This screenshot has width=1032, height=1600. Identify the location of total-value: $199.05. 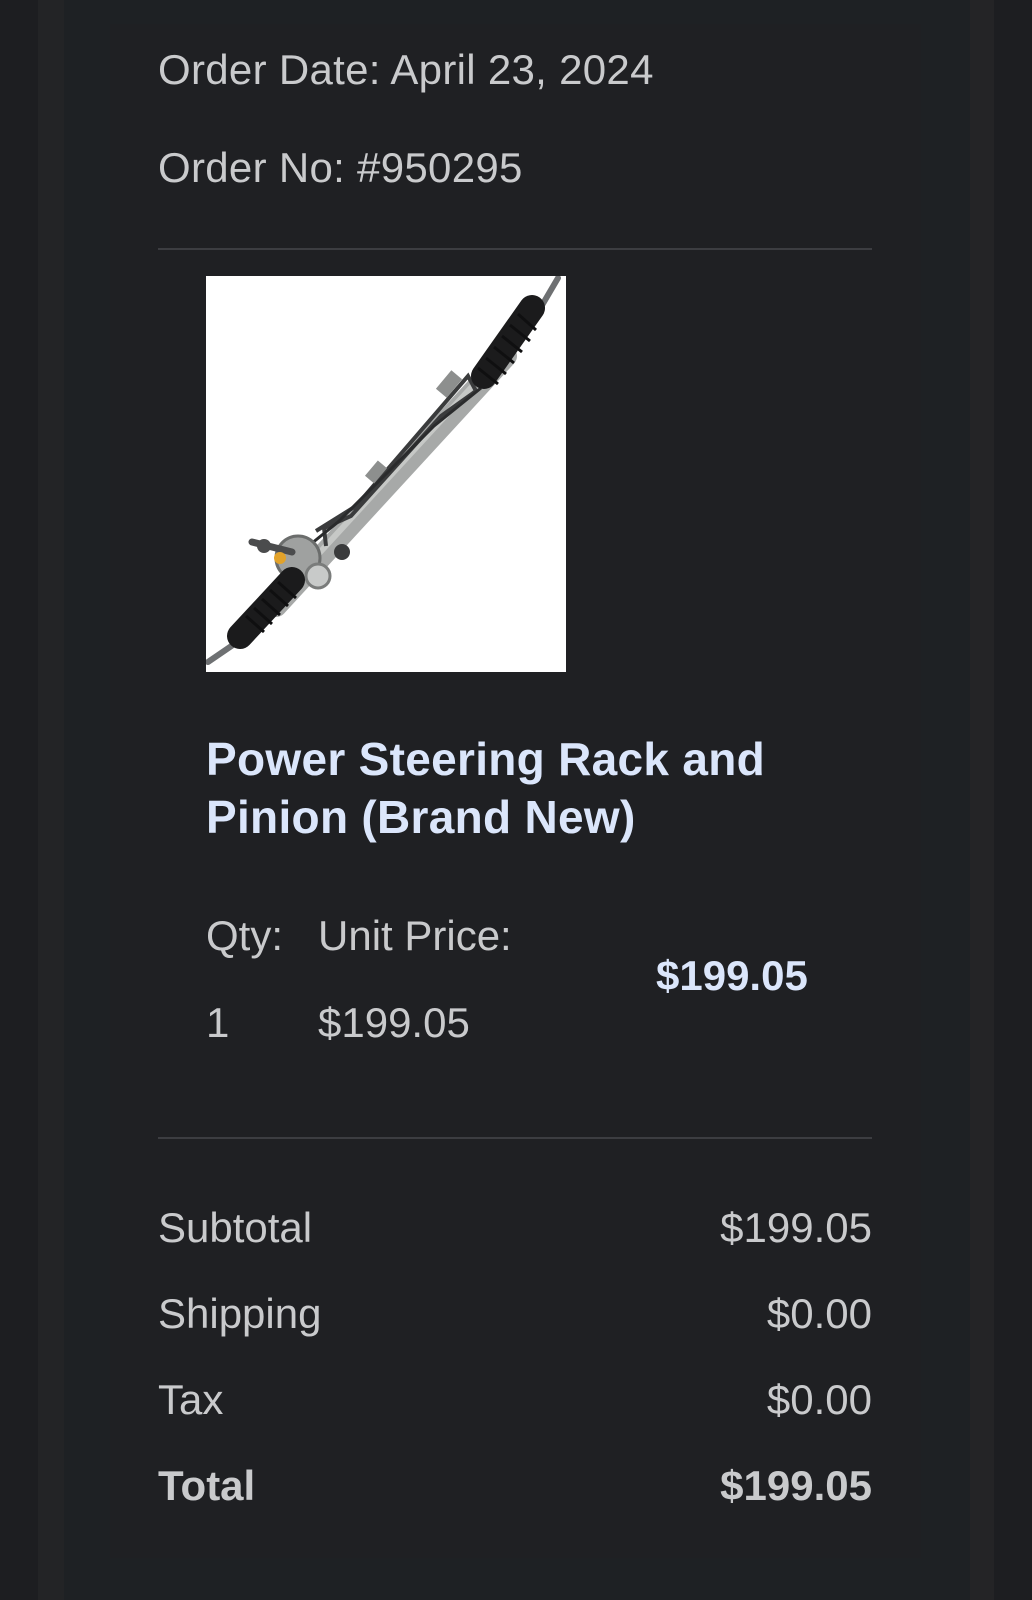
(796, 1485).